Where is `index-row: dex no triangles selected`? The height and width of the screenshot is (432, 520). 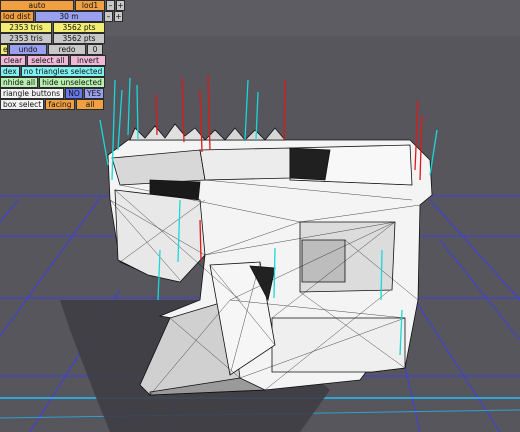
index-row: dex no triangles selected is located at coordinates (67, 71).